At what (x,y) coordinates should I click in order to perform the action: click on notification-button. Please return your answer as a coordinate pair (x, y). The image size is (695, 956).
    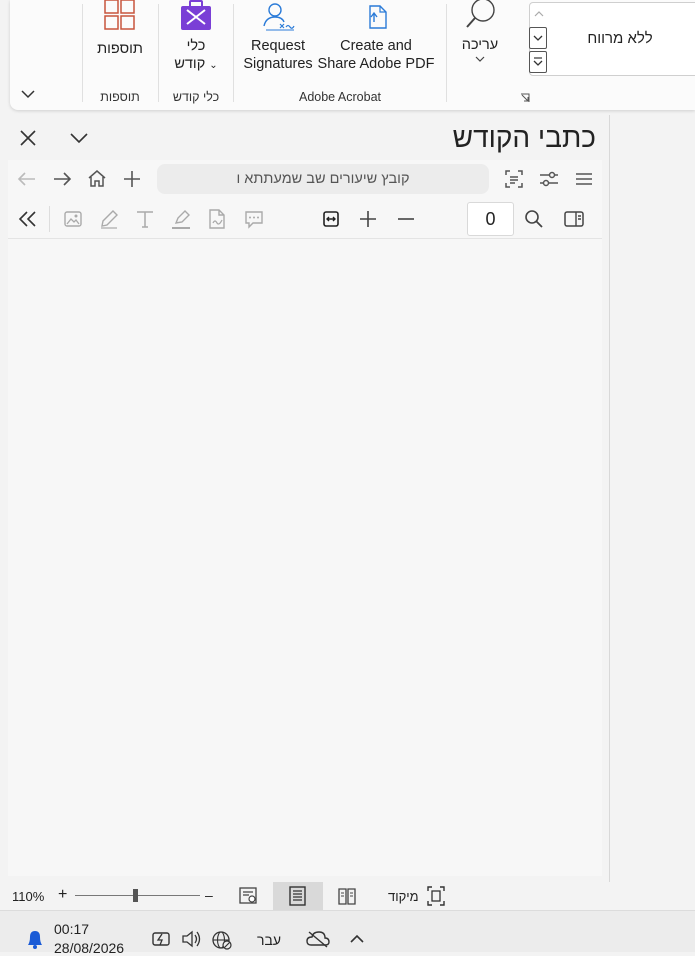
    Looking at the image, I should click on (35, 939).